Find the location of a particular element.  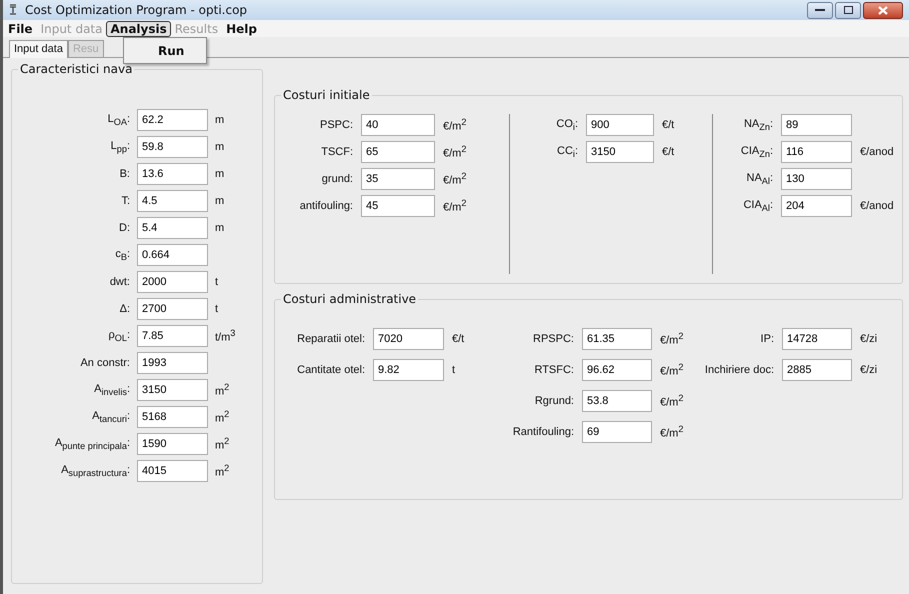

group-title: Costuri initiale is located at coordinates (326, 95).